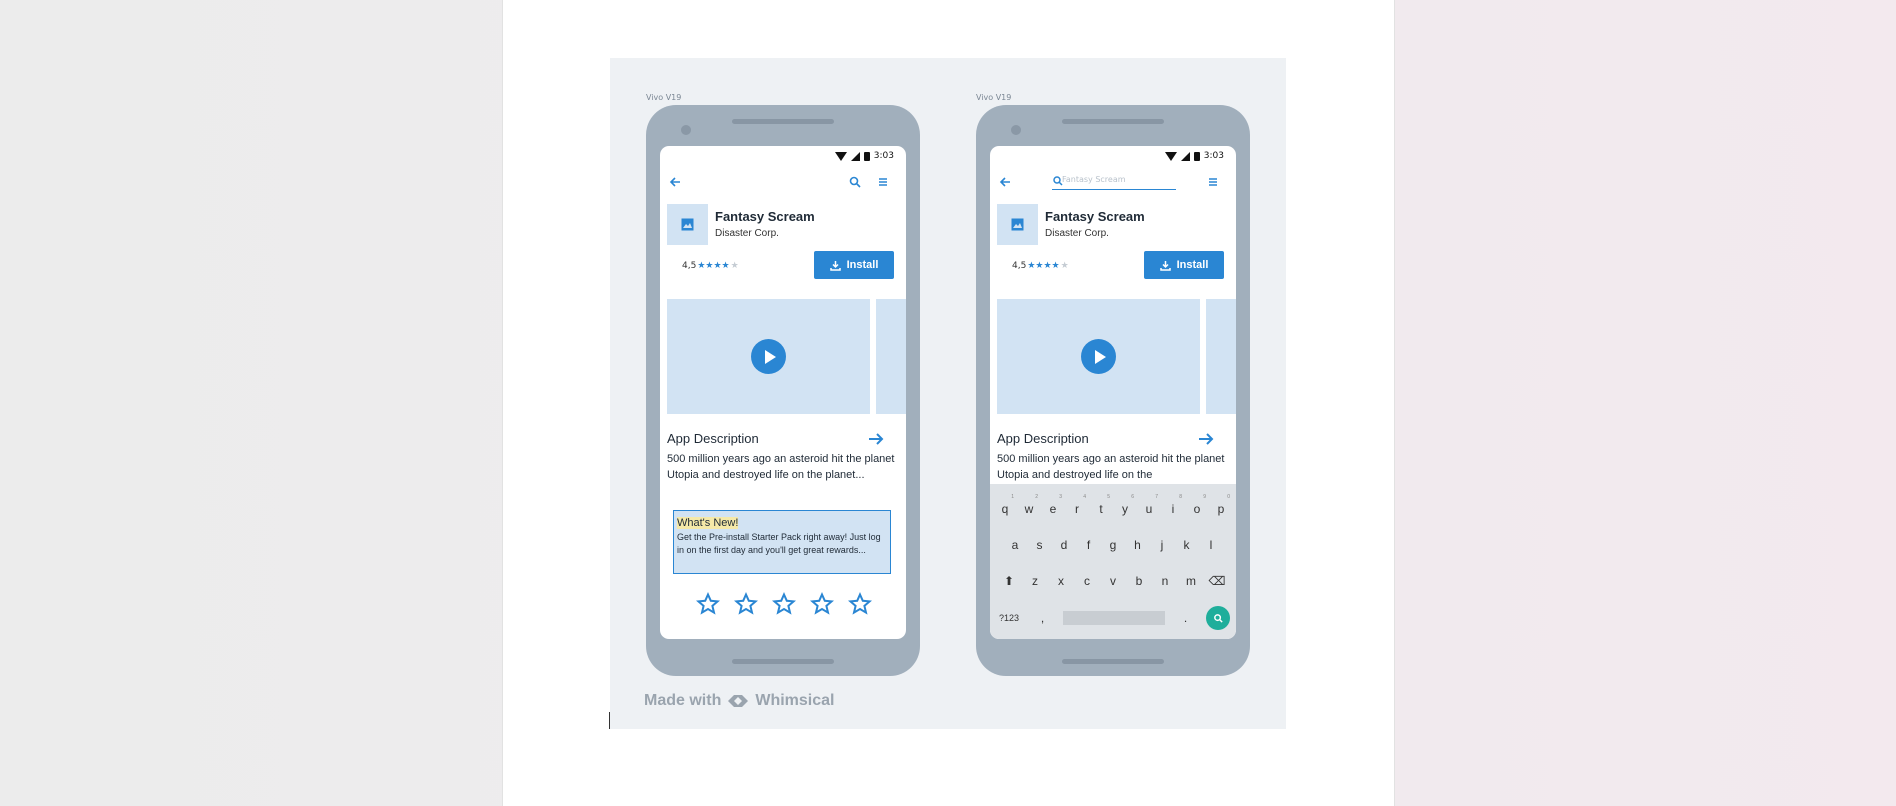 This screenshot has width=1896, height=806. Describe the element at coordinates (1113, 505) in the screenshot. I see `keyboard-row-1: 1q 2w 3e 4r 5t 6y 7u 8i 9o 0p` at that location.